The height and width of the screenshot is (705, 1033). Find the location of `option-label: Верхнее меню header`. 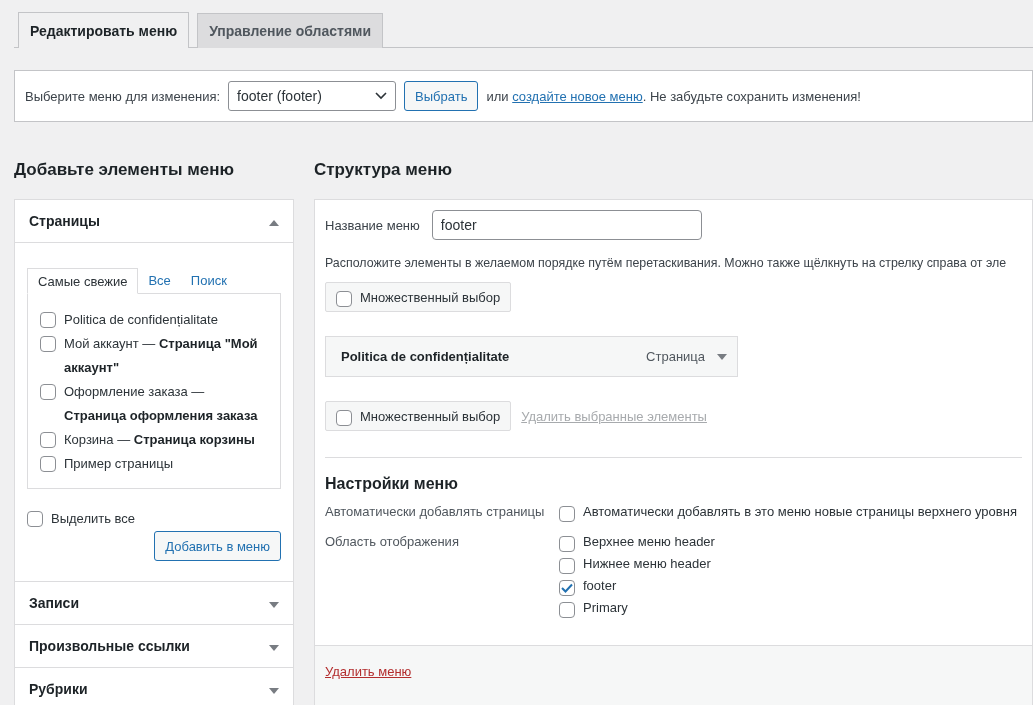

option-label: Верхнее меню header is located at coordinates (649, 542).